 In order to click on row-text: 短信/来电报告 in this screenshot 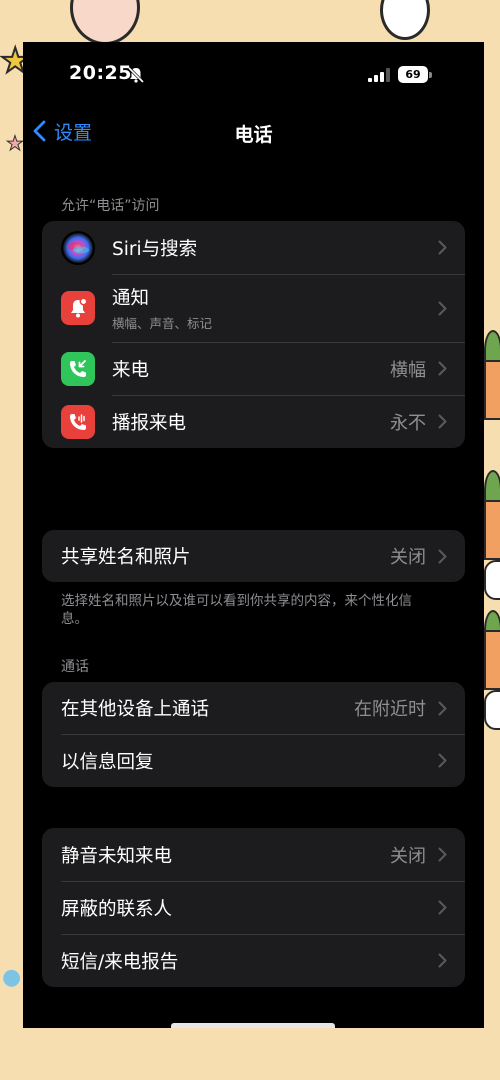, I will do `click(249, 961)`.